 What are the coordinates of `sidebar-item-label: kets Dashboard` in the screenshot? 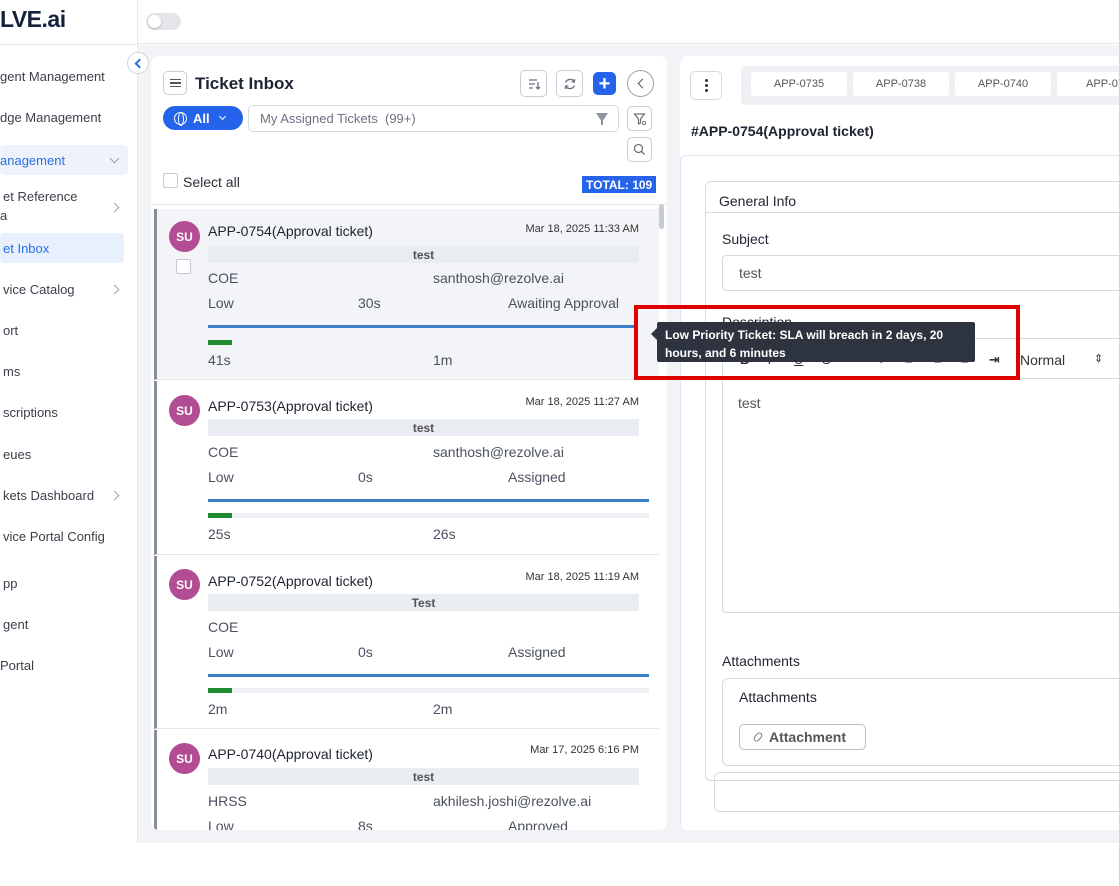 It's located at (49, 495).